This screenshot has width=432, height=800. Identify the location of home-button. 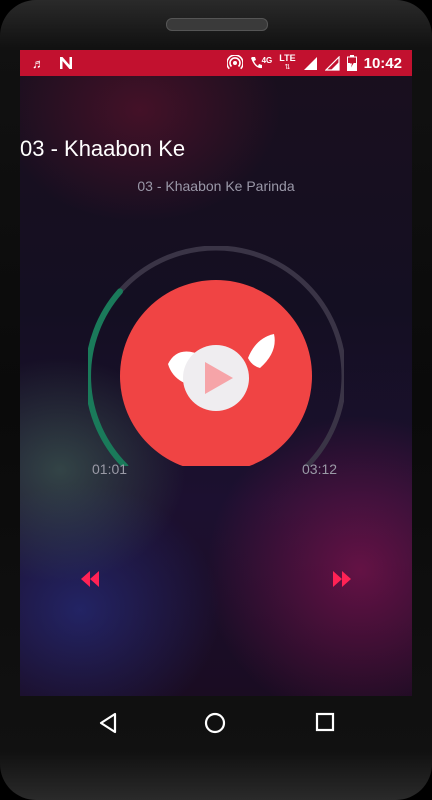
(215, 723).